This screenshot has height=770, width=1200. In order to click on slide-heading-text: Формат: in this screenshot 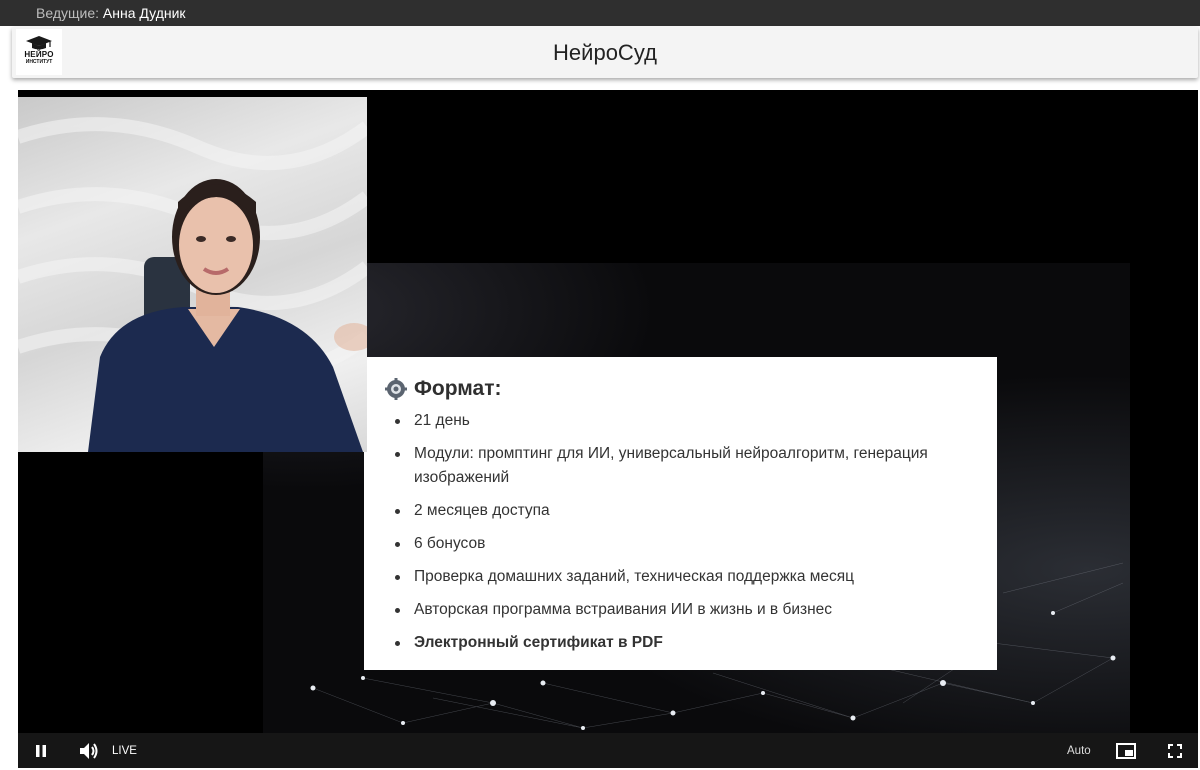, I will do `click(458, 388)`.